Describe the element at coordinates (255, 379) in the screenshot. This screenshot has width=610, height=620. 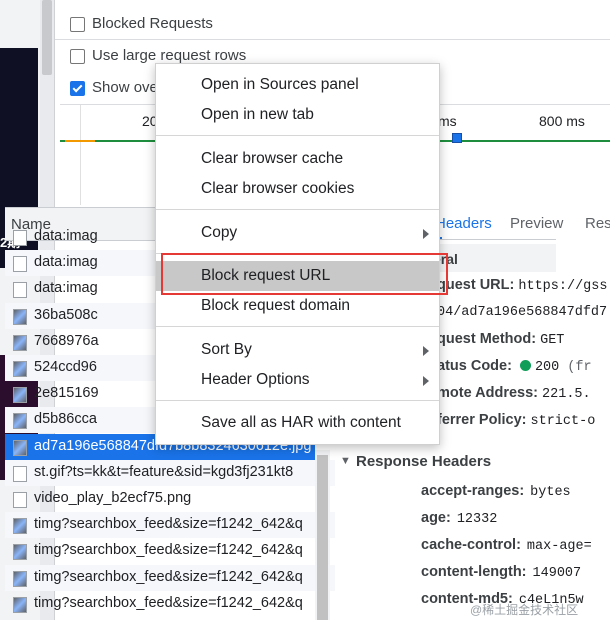
I see `menu-item-label: Header Options` at that location.